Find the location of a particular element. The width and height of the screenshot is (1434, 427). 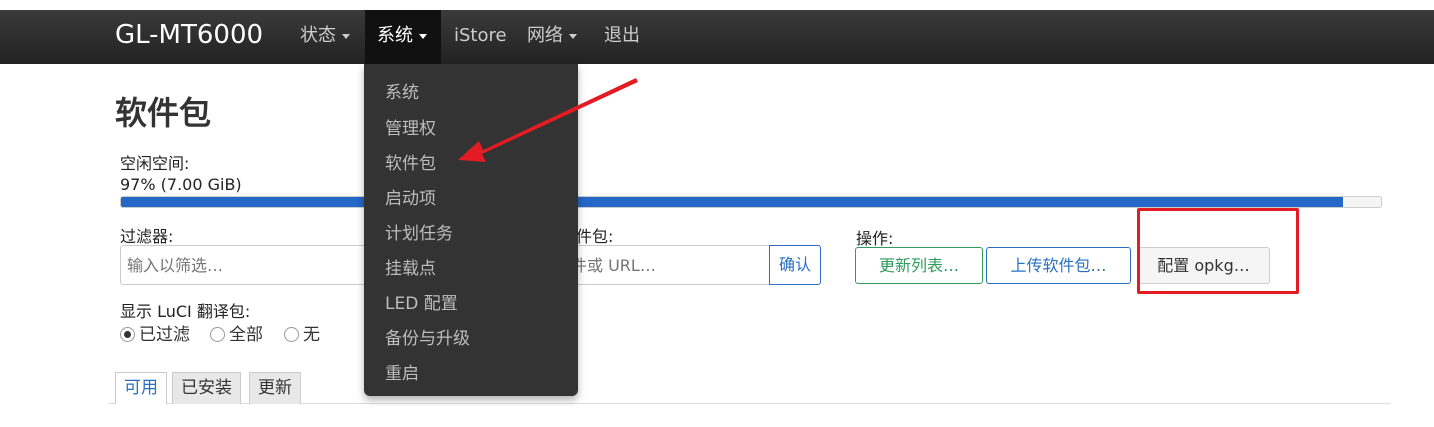

annotation-arrow is located at coordinates (548, 120).